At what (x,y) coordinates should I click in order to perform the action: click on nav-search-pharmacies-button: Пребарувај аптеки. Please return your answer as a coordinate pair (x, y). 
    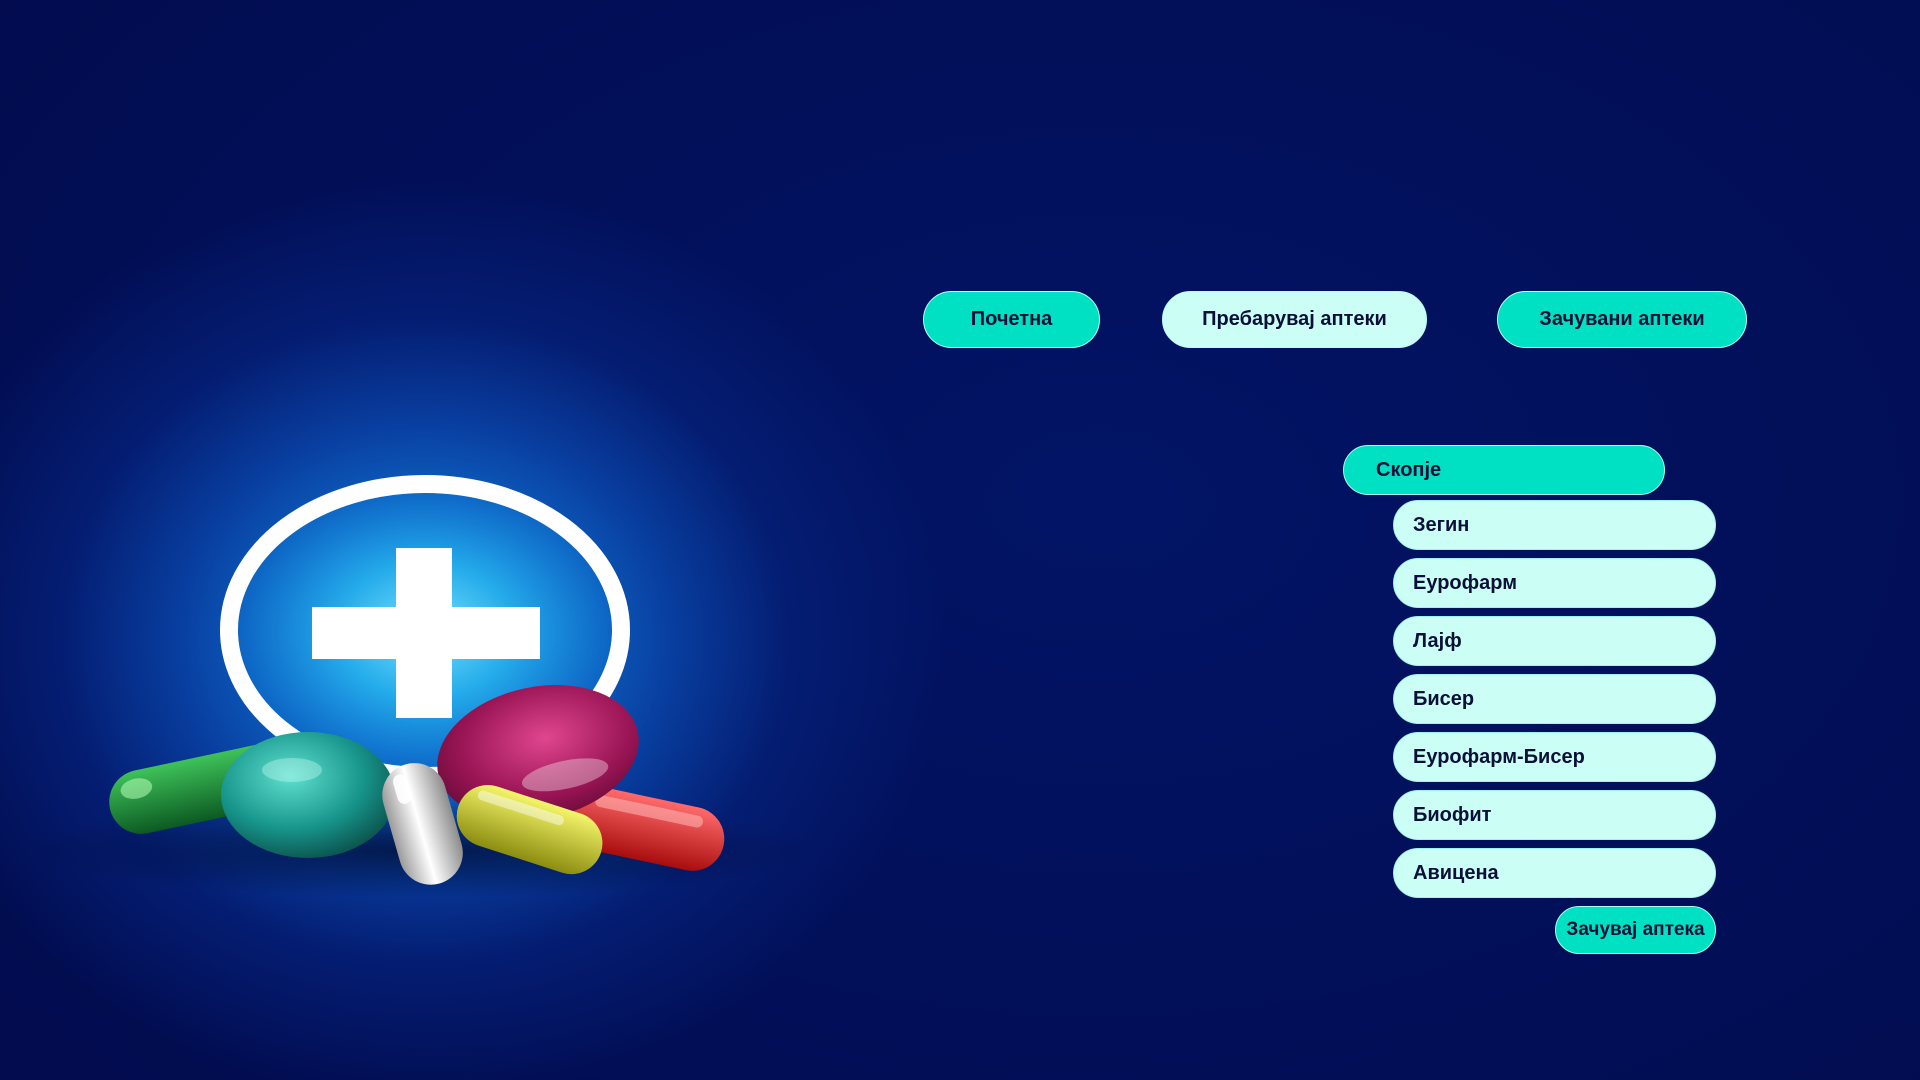
    Looking at the image, I should click on (1294, 319).